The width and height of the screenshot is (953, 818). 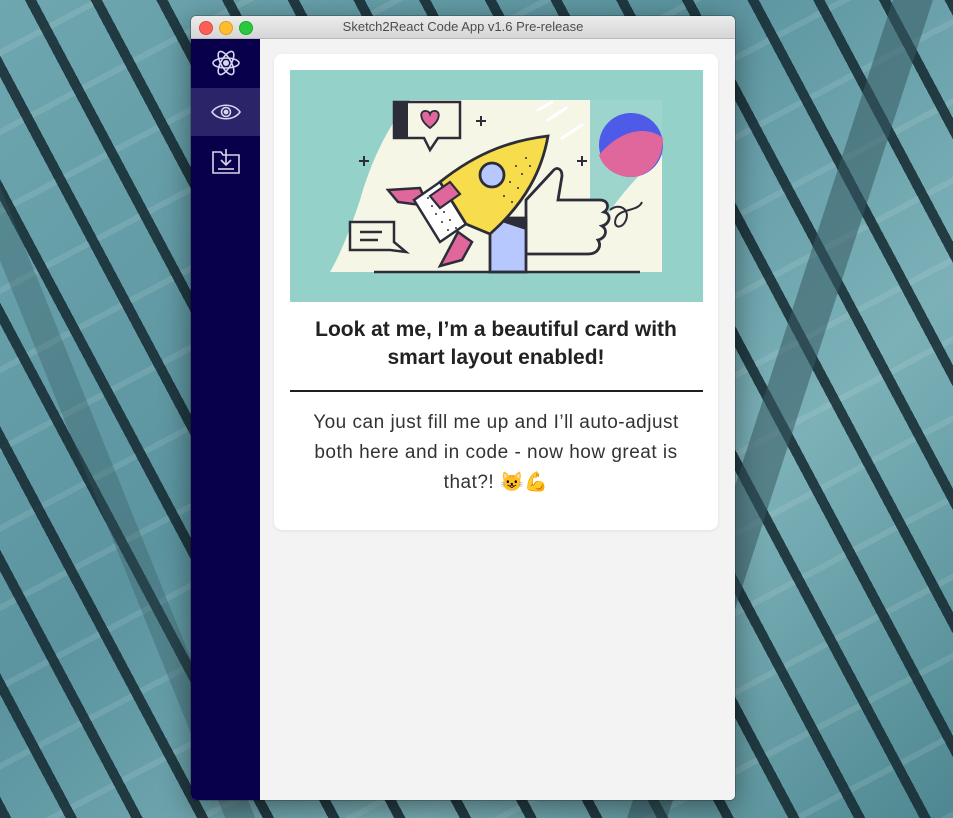 I want to click on title-bar: Sketch2React Code App v1.6 Pre-release, so click(x=463, y=27).